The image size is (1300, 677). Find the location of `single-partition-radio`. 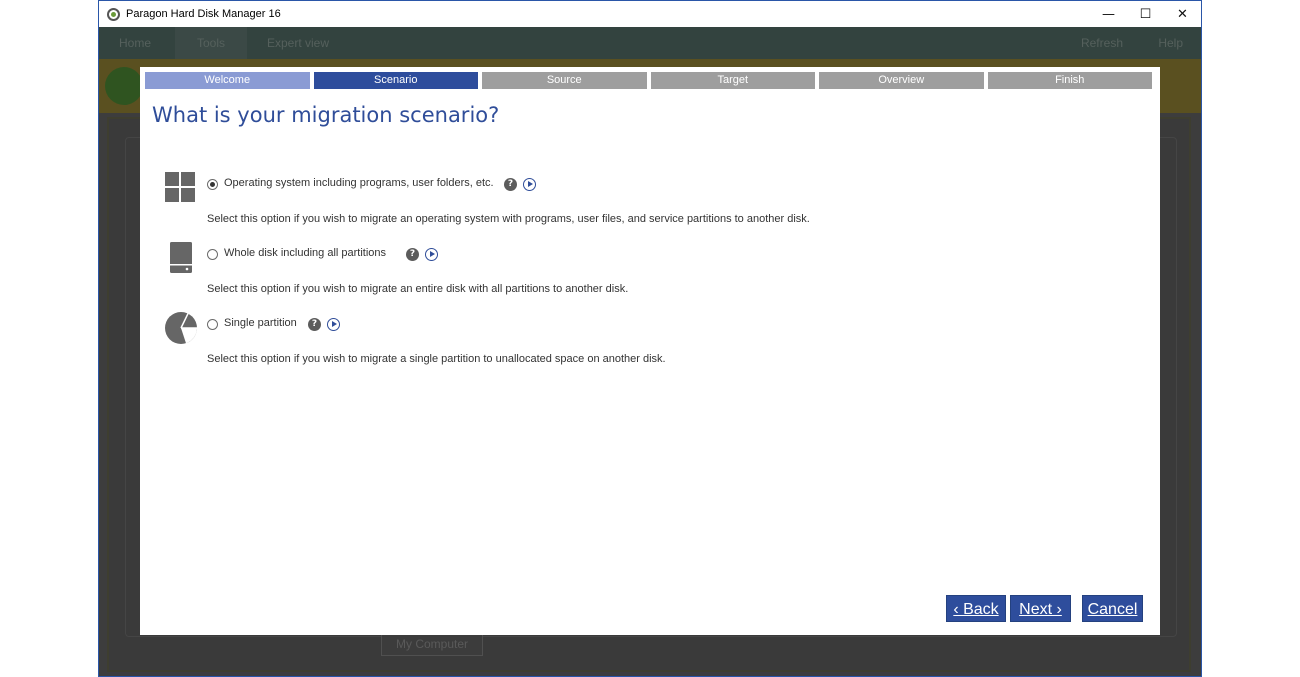

single-partition-radio is located at coordinates (212, 324).